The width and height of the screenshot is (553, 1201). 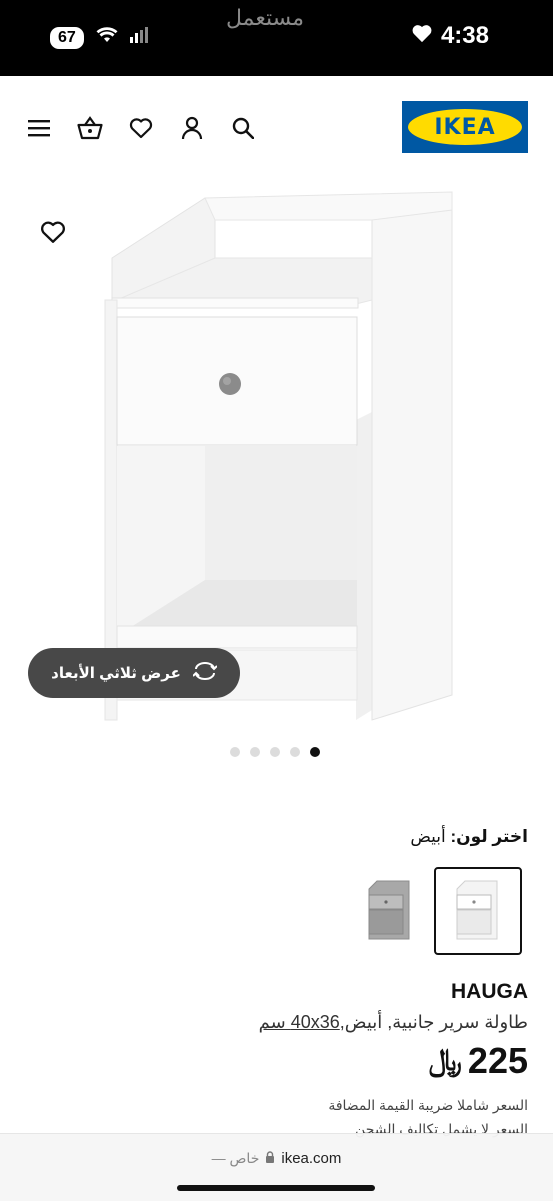 What do you see at coordinates (464, 35) in the screenshot?
I see `clock: 4:38` at bounding box center [464, 35].